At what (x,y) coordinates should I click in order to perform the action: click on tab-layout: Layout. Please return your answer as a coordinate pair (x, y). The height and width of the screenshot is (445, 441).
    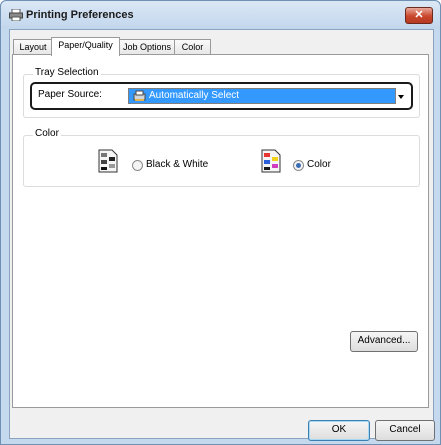
    Looking at the image, I should click on (33, 47).